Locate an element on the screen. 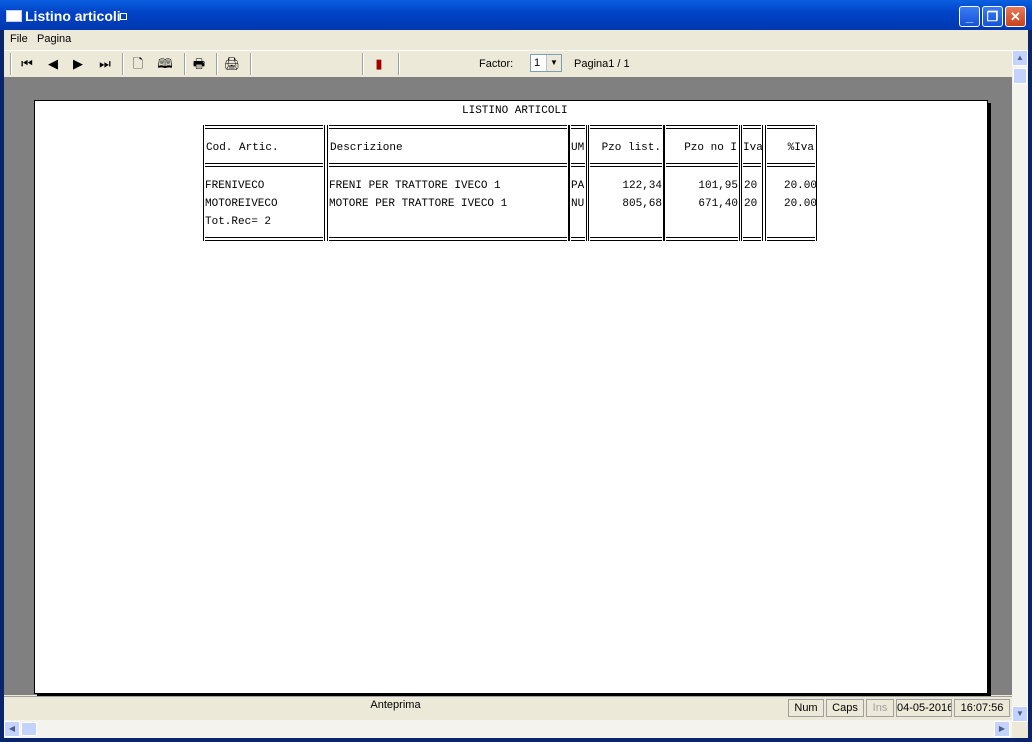 Image resolution: width=1032 pixels, height=742 pixels. factor-value: 1 is located at coordinates (537, 63).